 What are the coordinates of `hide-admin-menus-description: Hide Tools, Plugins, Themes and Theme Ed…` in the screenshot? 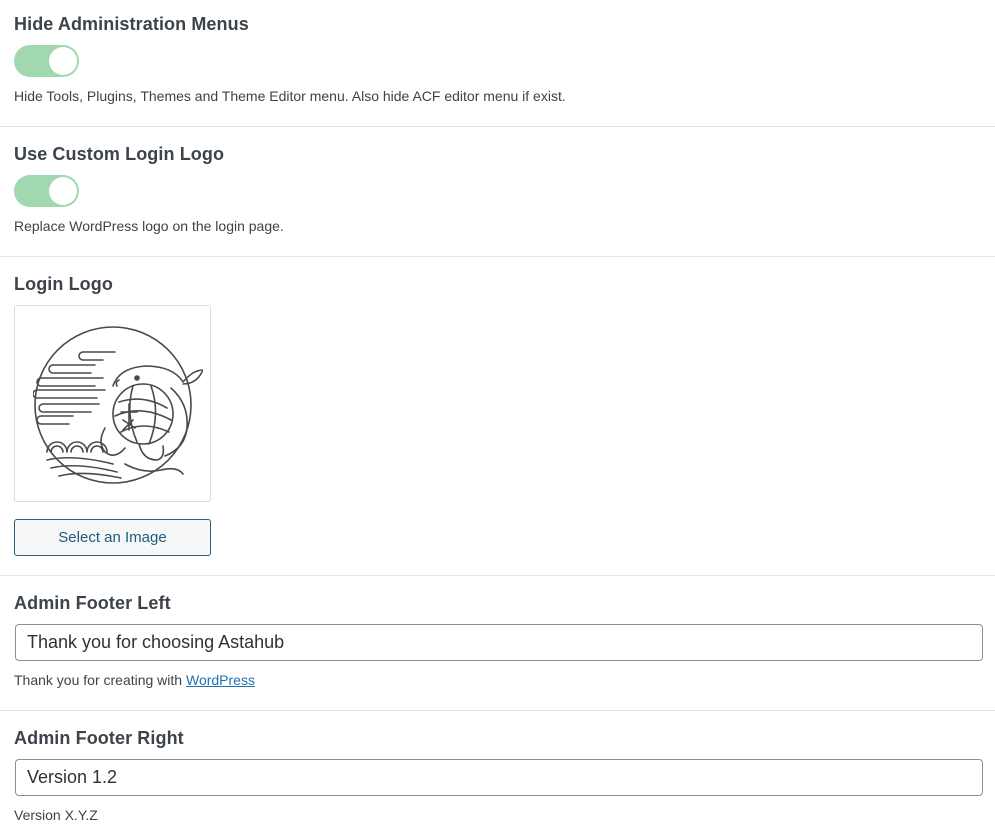 It's located at (290, 96).